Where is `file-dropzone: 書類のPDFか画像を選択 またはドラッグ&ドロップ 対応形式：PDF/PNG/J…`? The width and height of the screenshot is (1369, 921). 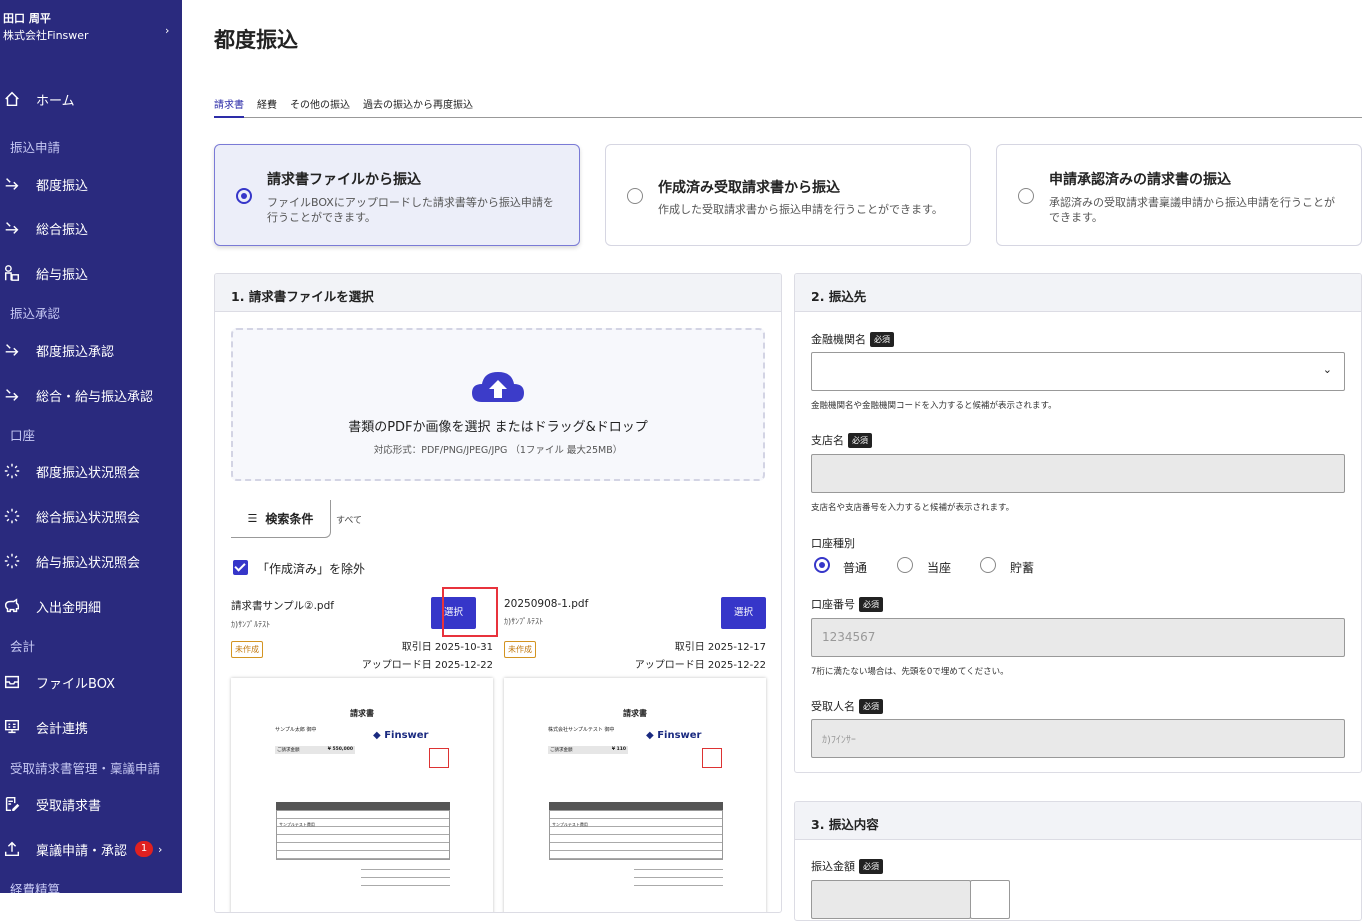 file-dropzone: 書類のPDFか画像を選択 またはドラッグ&ドロップ 対応形式：PDF/PNG/J… is located at coordinates (498, 404).